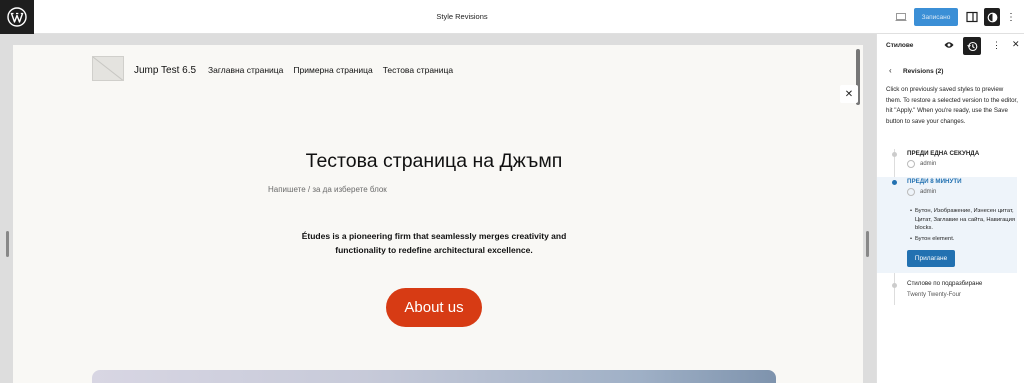 This screenshot has width=1024, height=383. Describe the element at coordinates (923, 71) in the screenshot. I see `revisions-heading: Revisions (2)` at that location.